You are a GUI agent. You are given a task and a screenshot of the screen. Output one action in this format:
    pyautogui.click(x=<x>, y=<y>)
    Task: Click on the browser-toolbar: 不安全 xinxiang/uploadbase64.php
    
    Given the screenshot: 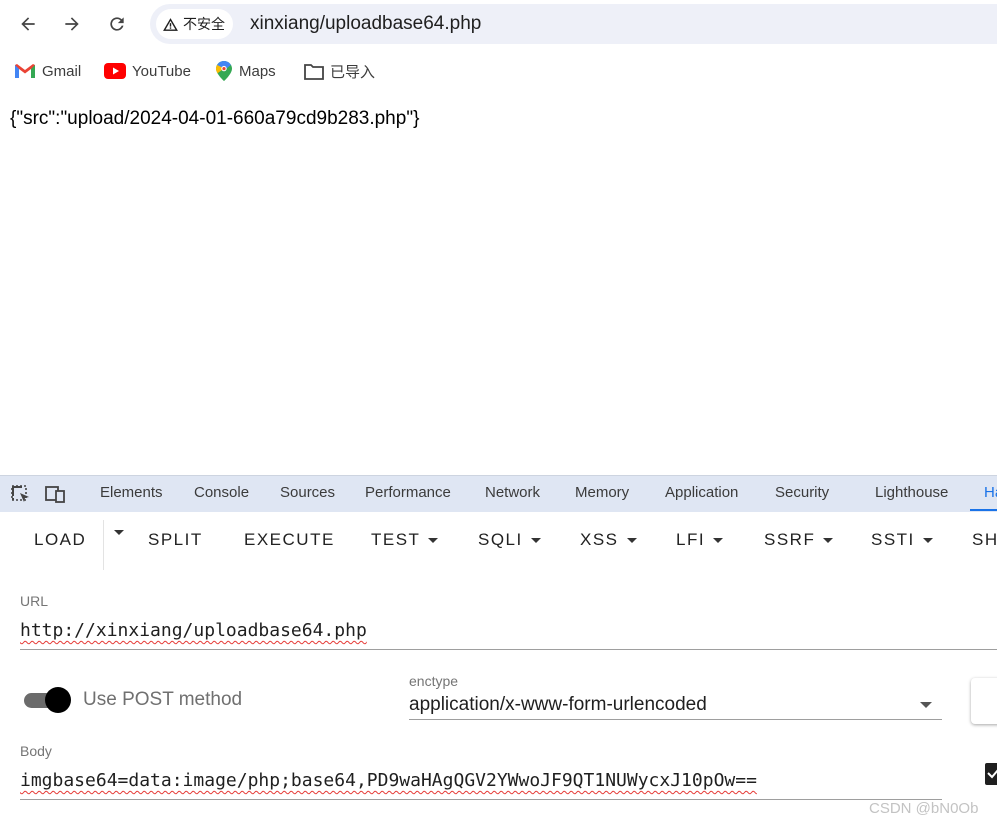 What is the action you would take?
    pyautogui.click(x=498, y=25)
    